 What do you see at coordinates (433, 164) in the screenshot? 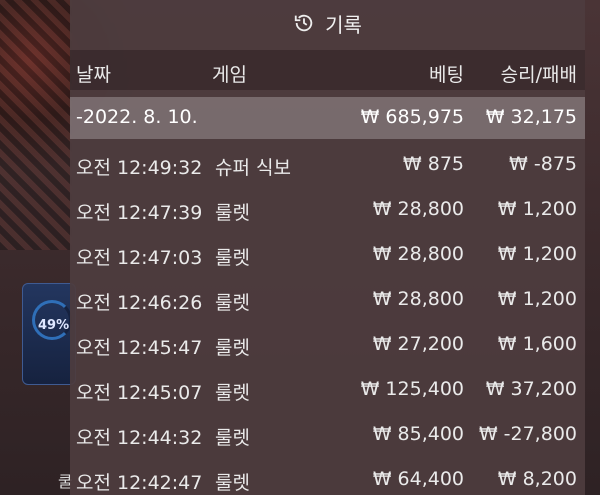
I see `row-bet: ₩ 875` at bounding box center [433, 164].